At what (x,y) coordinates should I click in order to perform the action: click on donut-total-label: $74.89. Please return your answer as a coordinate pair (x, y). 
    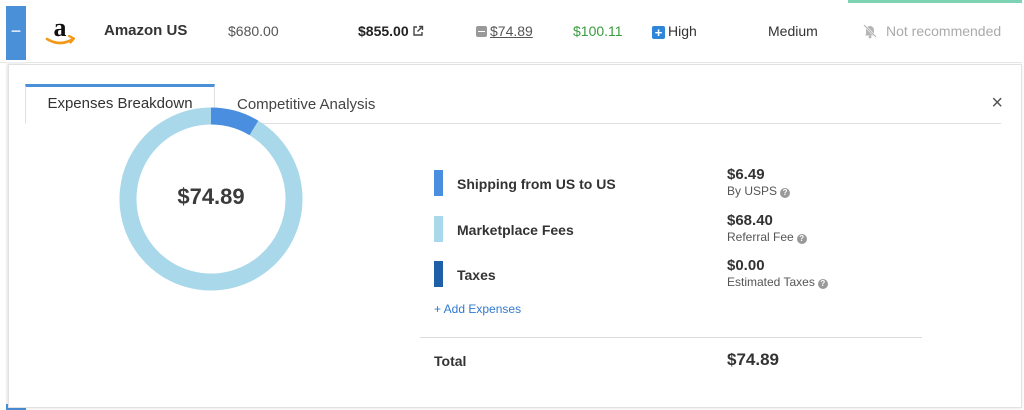
    Looking at the image, I should click on (211, 196).